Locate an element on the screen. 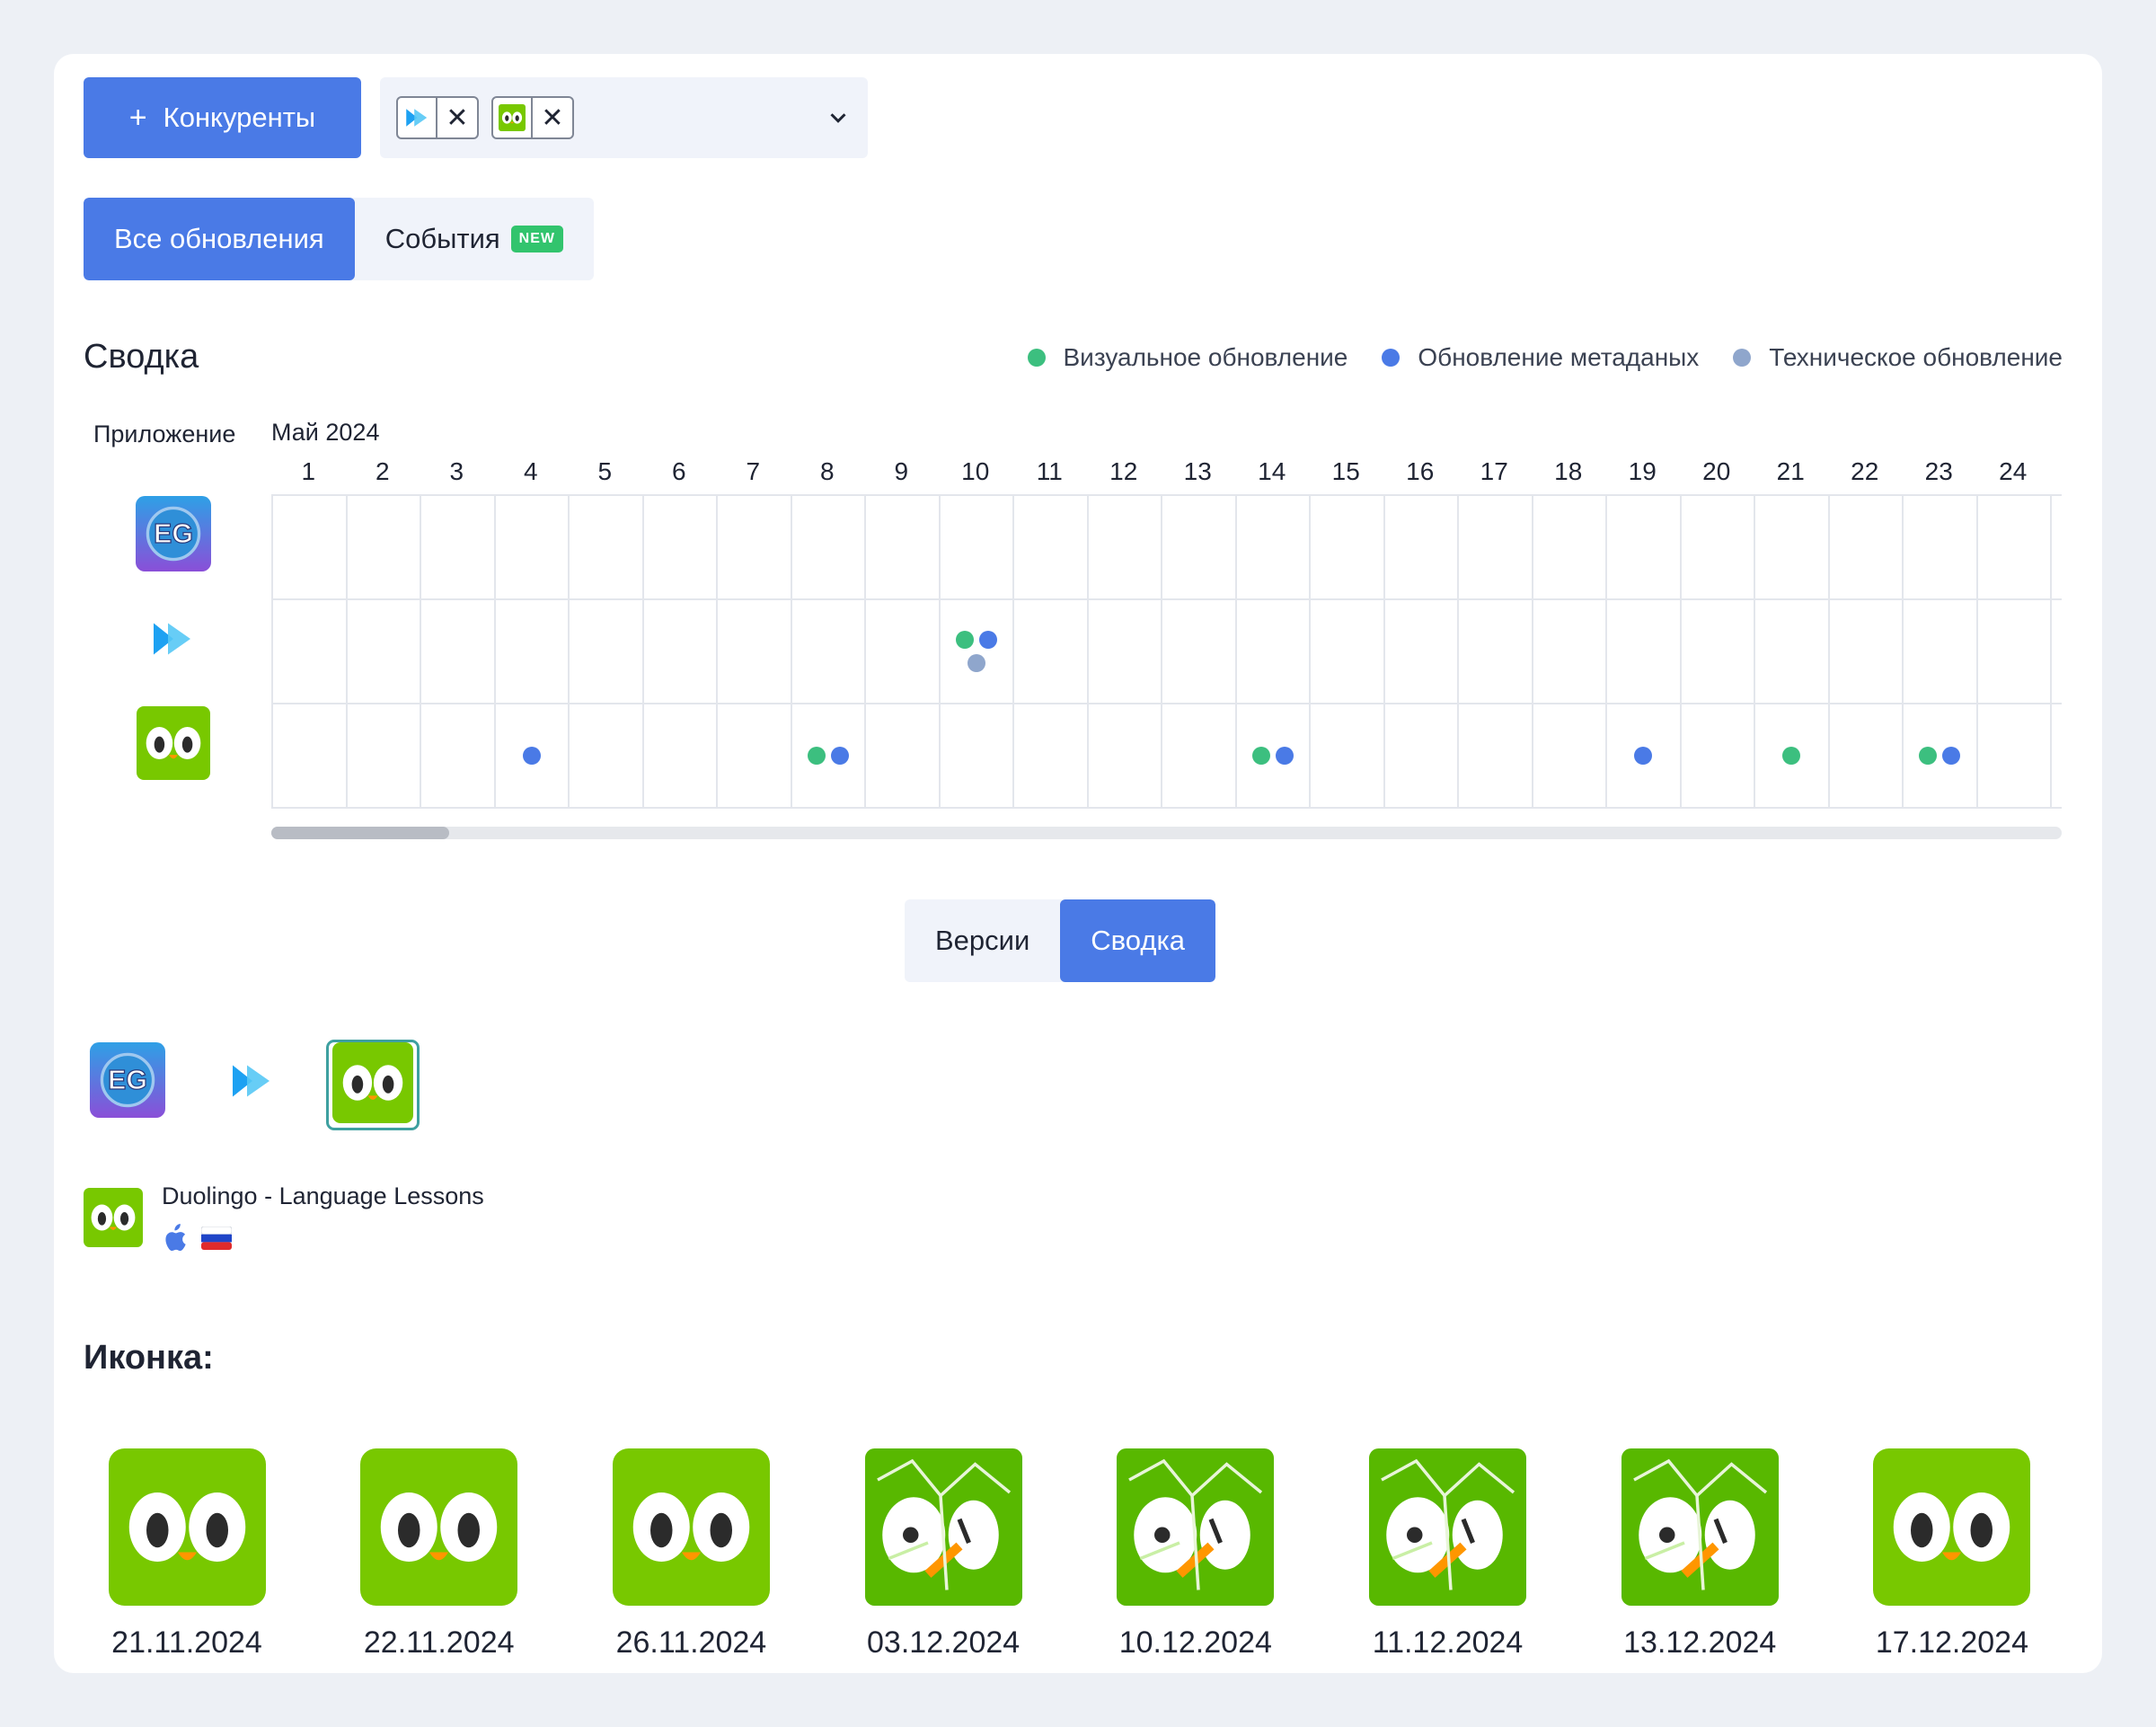 The width and height of the screenshot is (2156, 1727). legend-technical: Техническое обновление is located at coordinates (1898, 357).